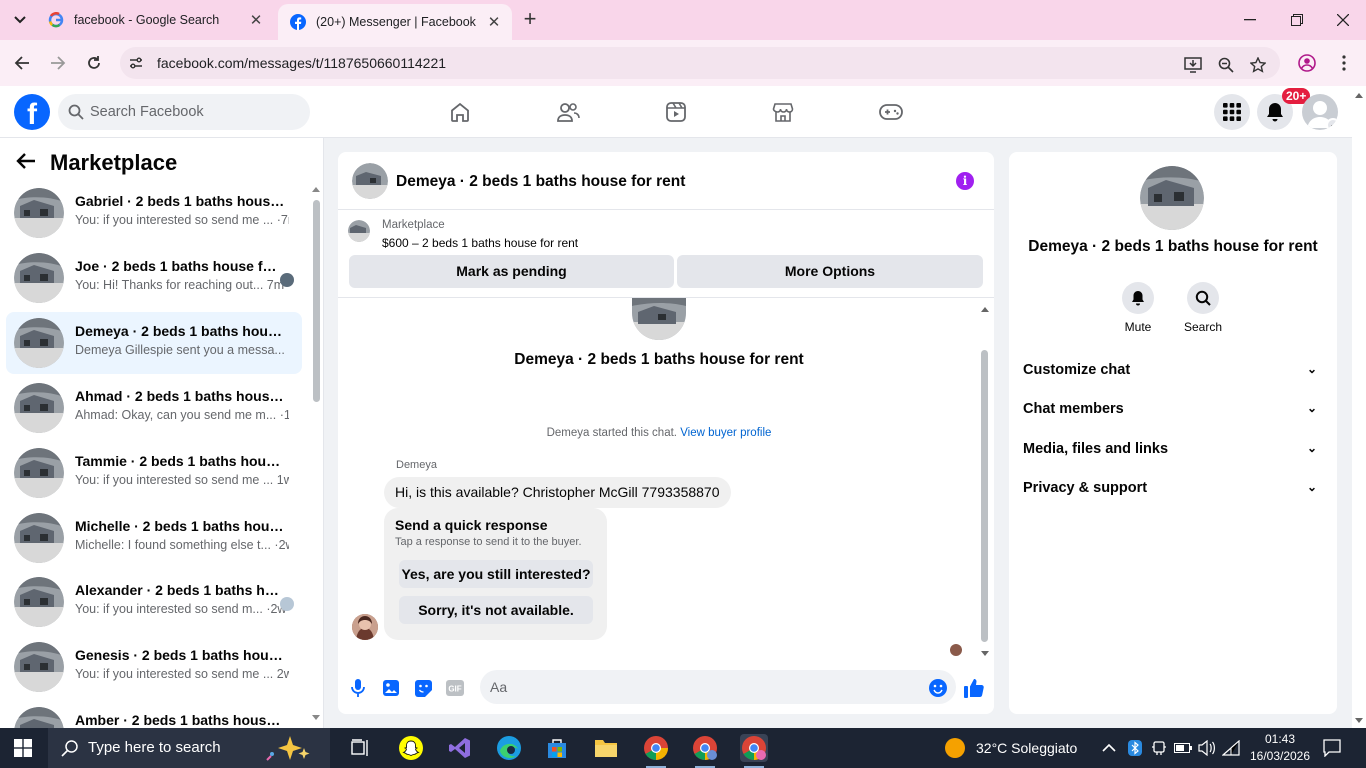 The width and height of the screenshot is (1366, 768). I want to click on mark-pending-button: Mark as pending, so click(511, 271).